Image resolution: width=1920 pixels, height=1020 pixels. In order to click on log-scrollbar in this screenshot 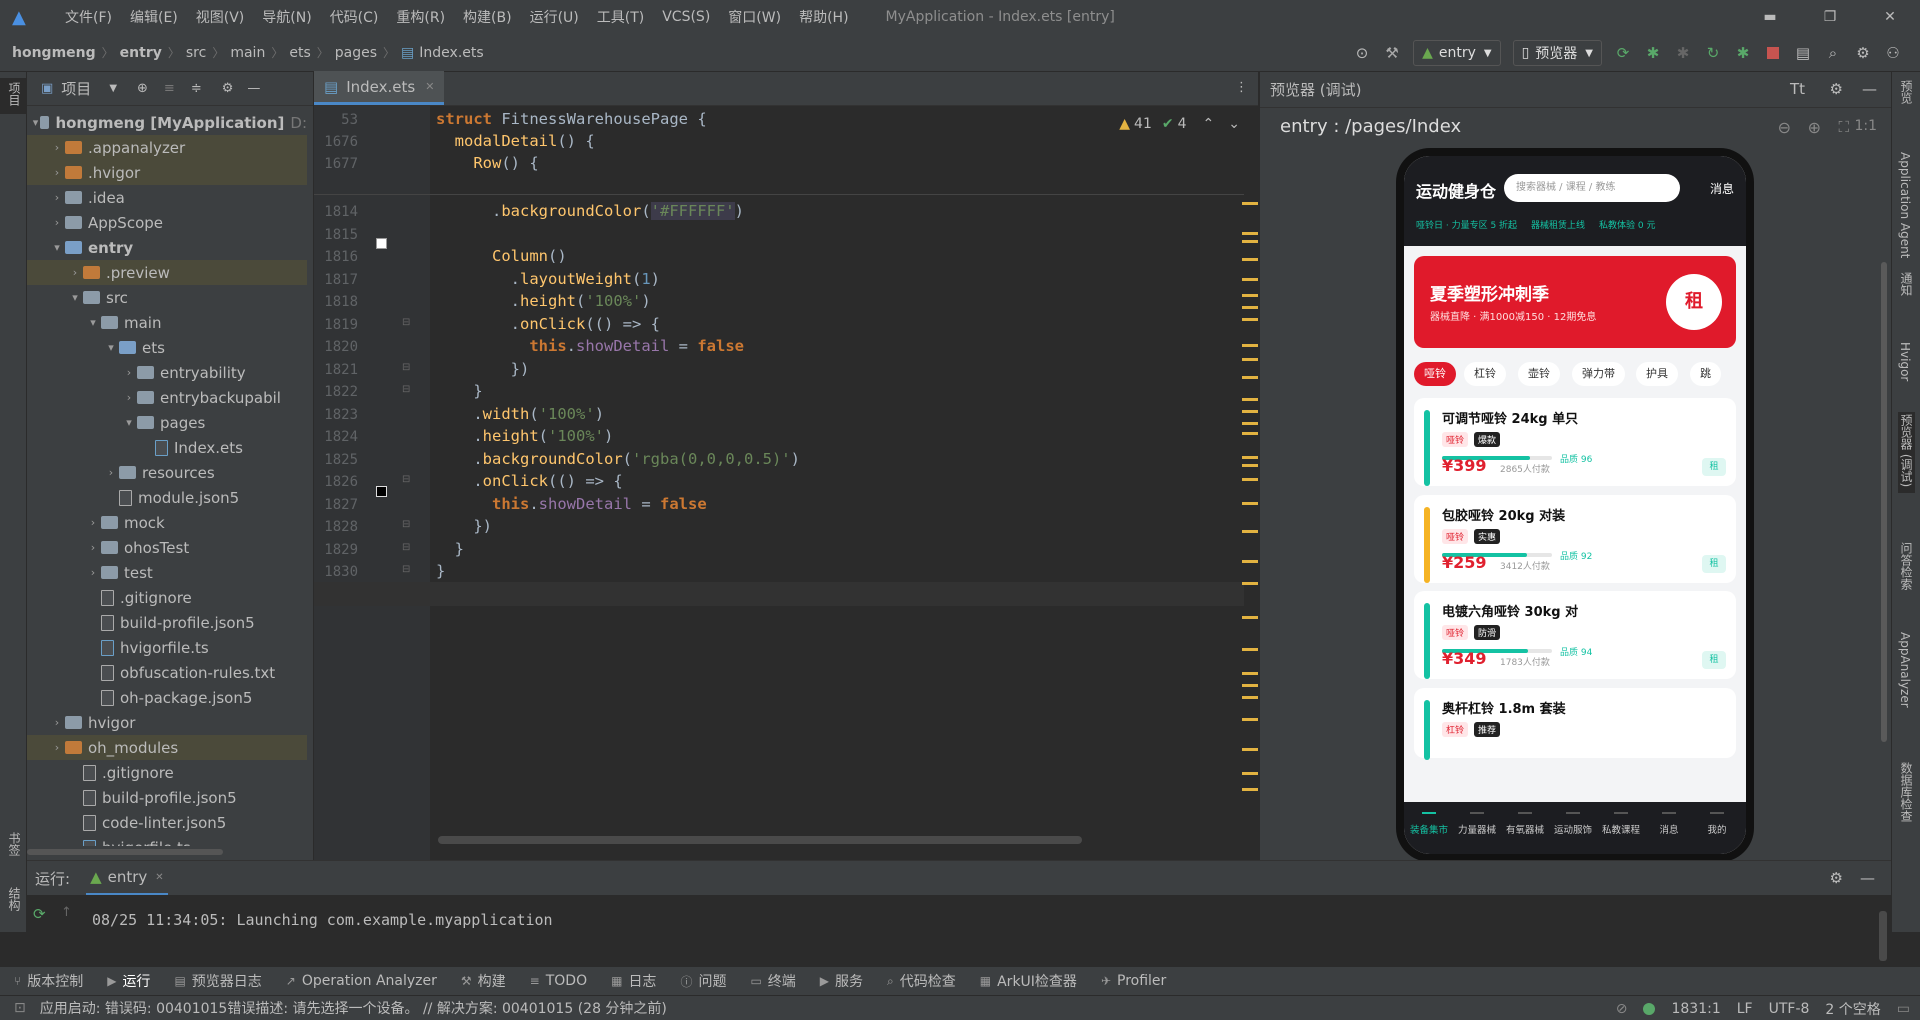, I will do `click(1883, 936)`.